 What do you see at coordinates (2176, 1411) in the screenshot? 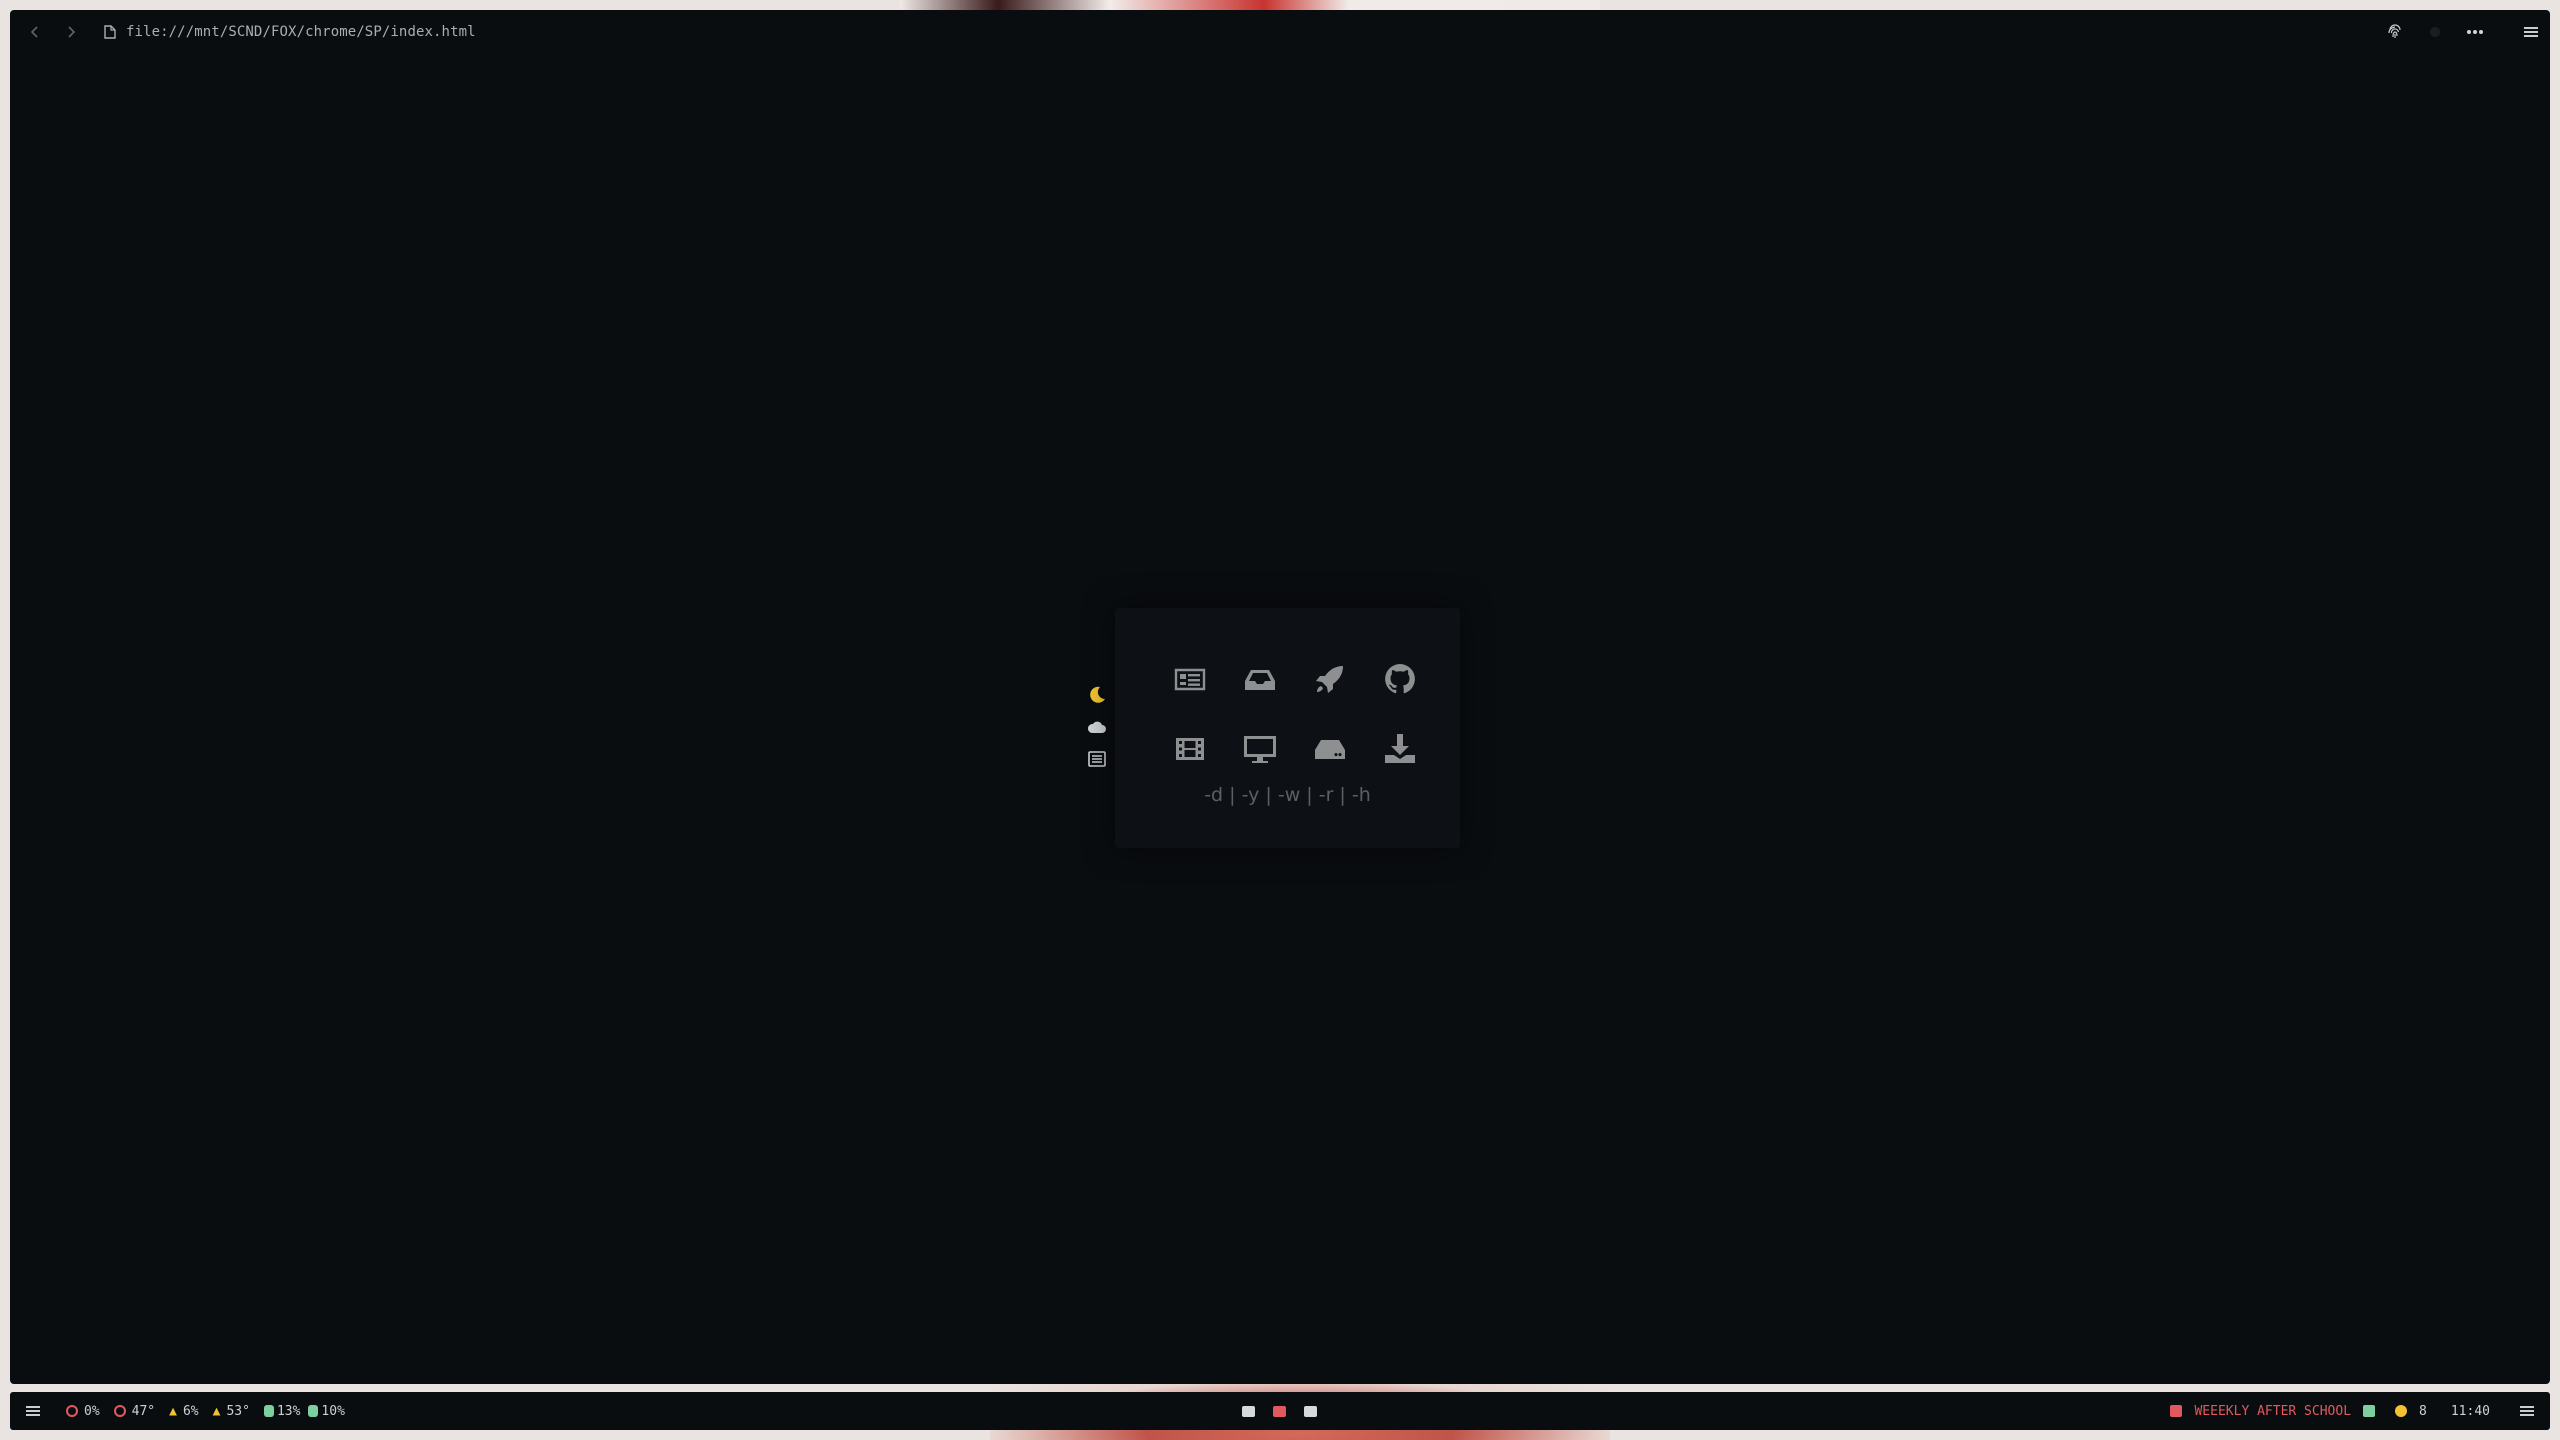
I see `music-icon` at bounding box center [2176, 1411].